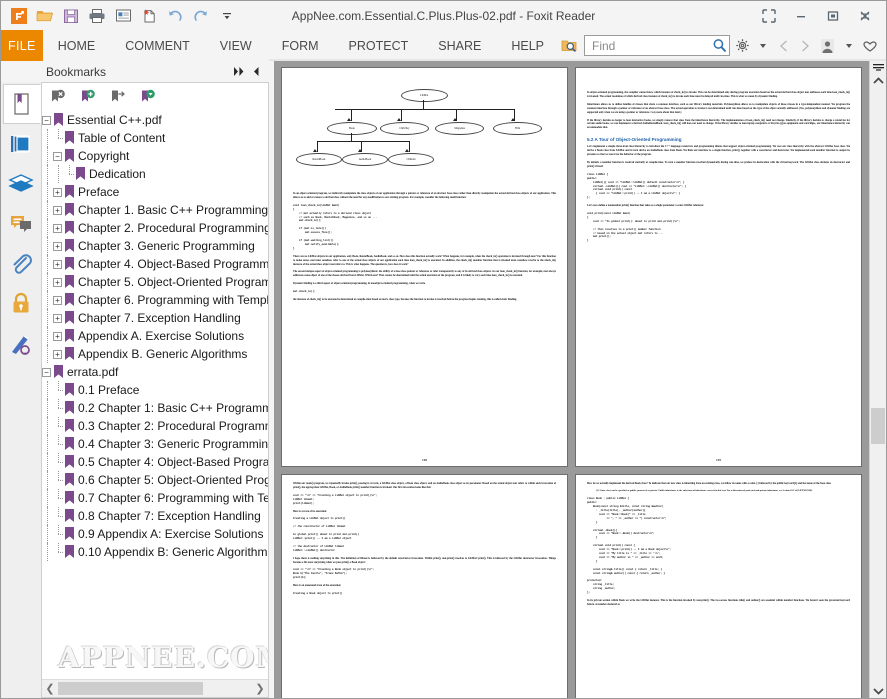 The width and height of the screenshot is (887, 699). I want to click on bookmark-item: 0.3 Chapter 2: Procedural Programming, so click(155, 426).